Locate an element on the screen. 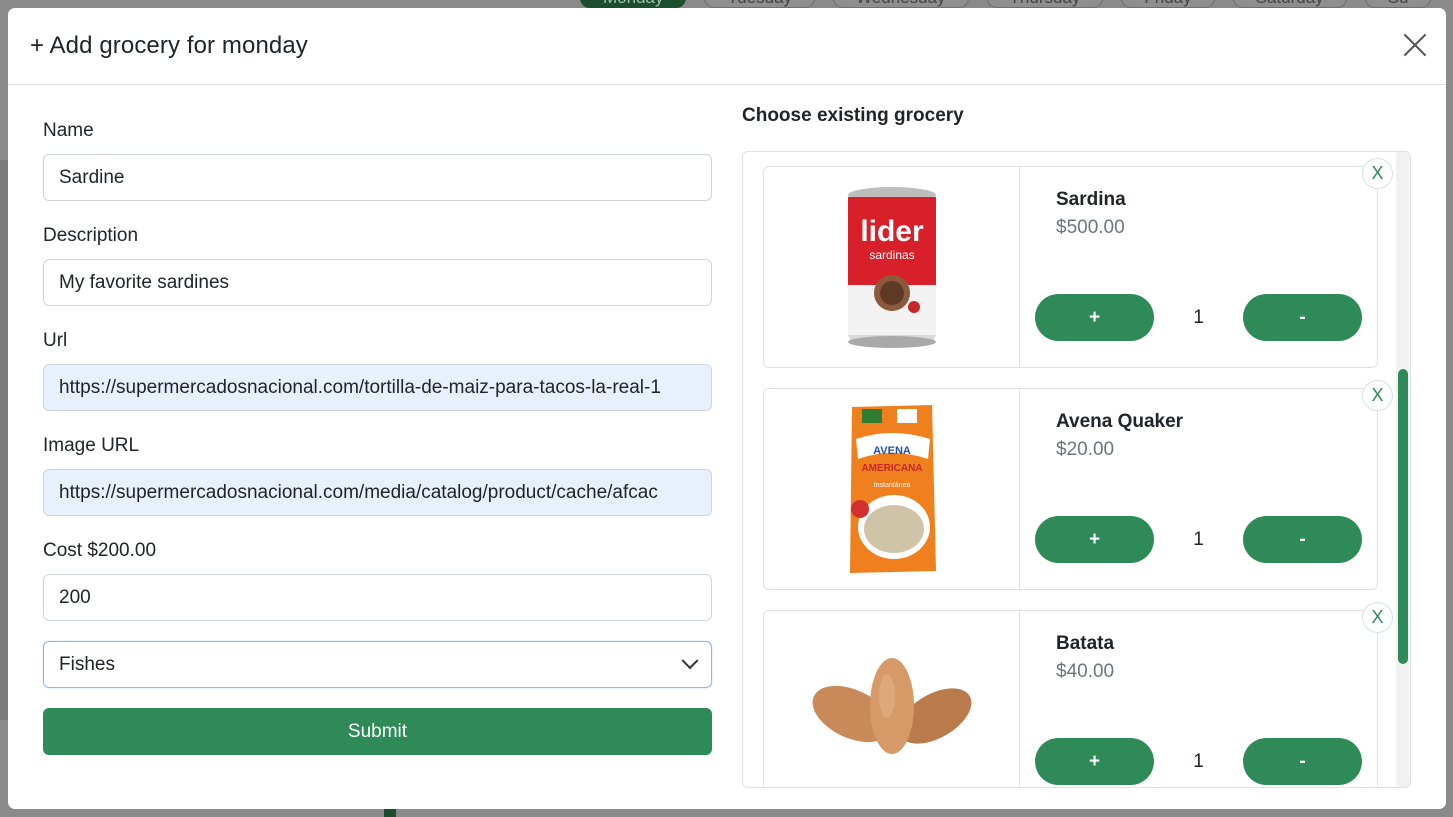  svg-text: Instantánea is located at coordinates (891, 485).